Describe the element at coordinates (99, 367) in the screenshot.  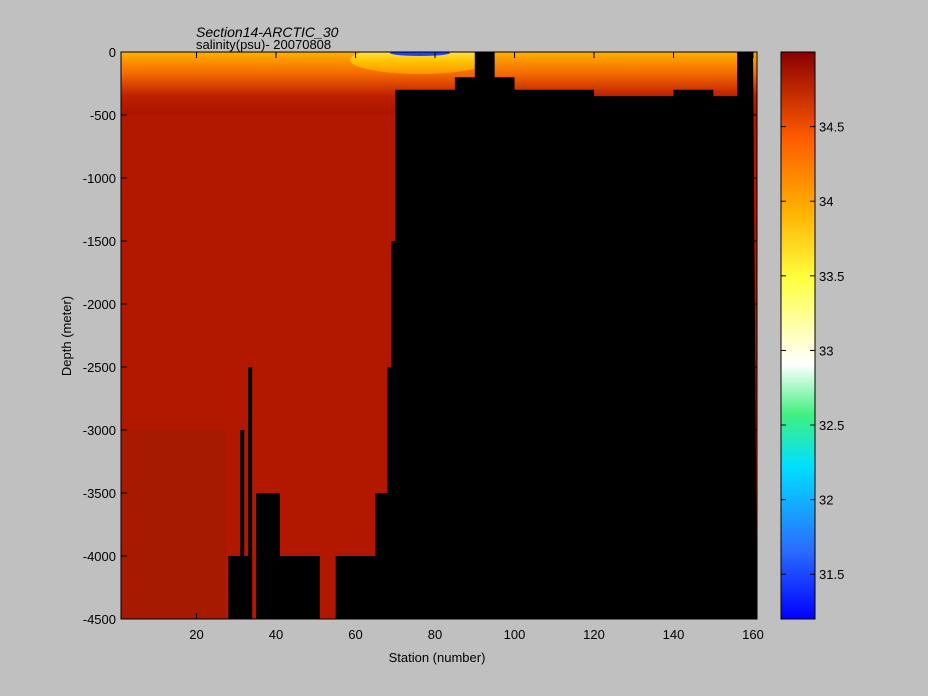
I see `y-tick-label: -2500` at that location.